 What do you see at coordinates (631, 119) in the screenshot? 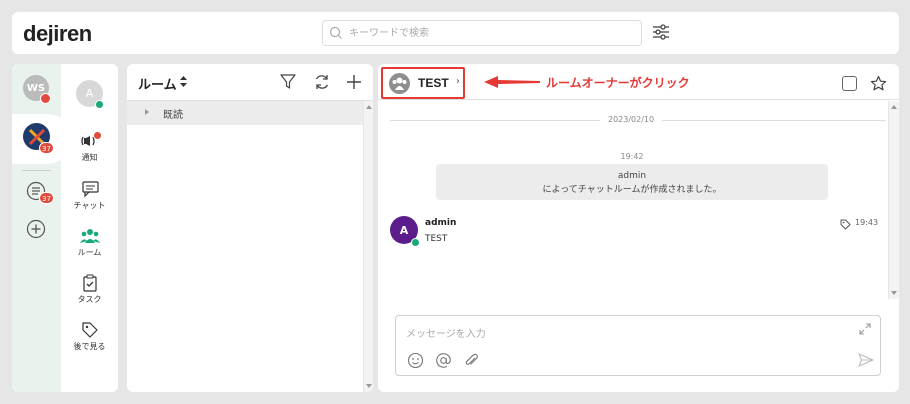
I see `date-label: 2023/02/10` at bounding box center [631, 119].